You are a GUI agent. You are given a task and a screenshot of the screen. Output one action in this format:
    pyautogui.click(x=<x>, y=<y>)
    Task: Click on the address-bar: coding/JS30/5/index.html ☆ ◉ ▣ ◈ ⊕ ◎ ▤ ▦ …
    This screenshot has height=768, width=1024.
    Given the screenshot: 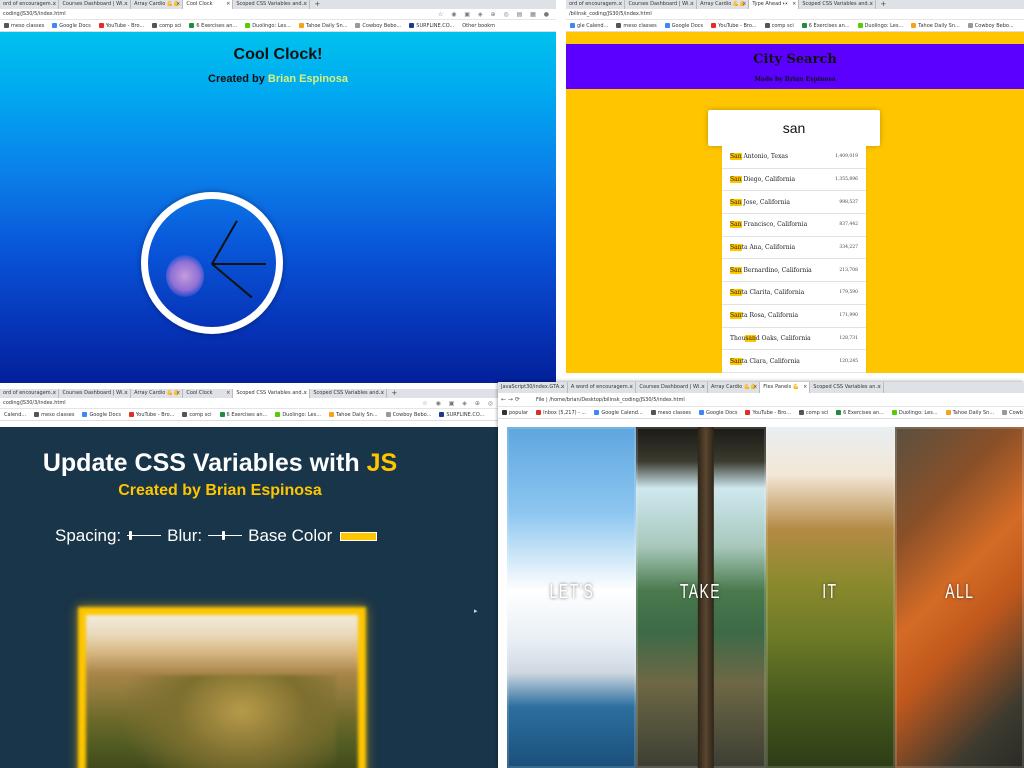 What is the action you would take?
    pyautogui.click(x=278, y=14)
    